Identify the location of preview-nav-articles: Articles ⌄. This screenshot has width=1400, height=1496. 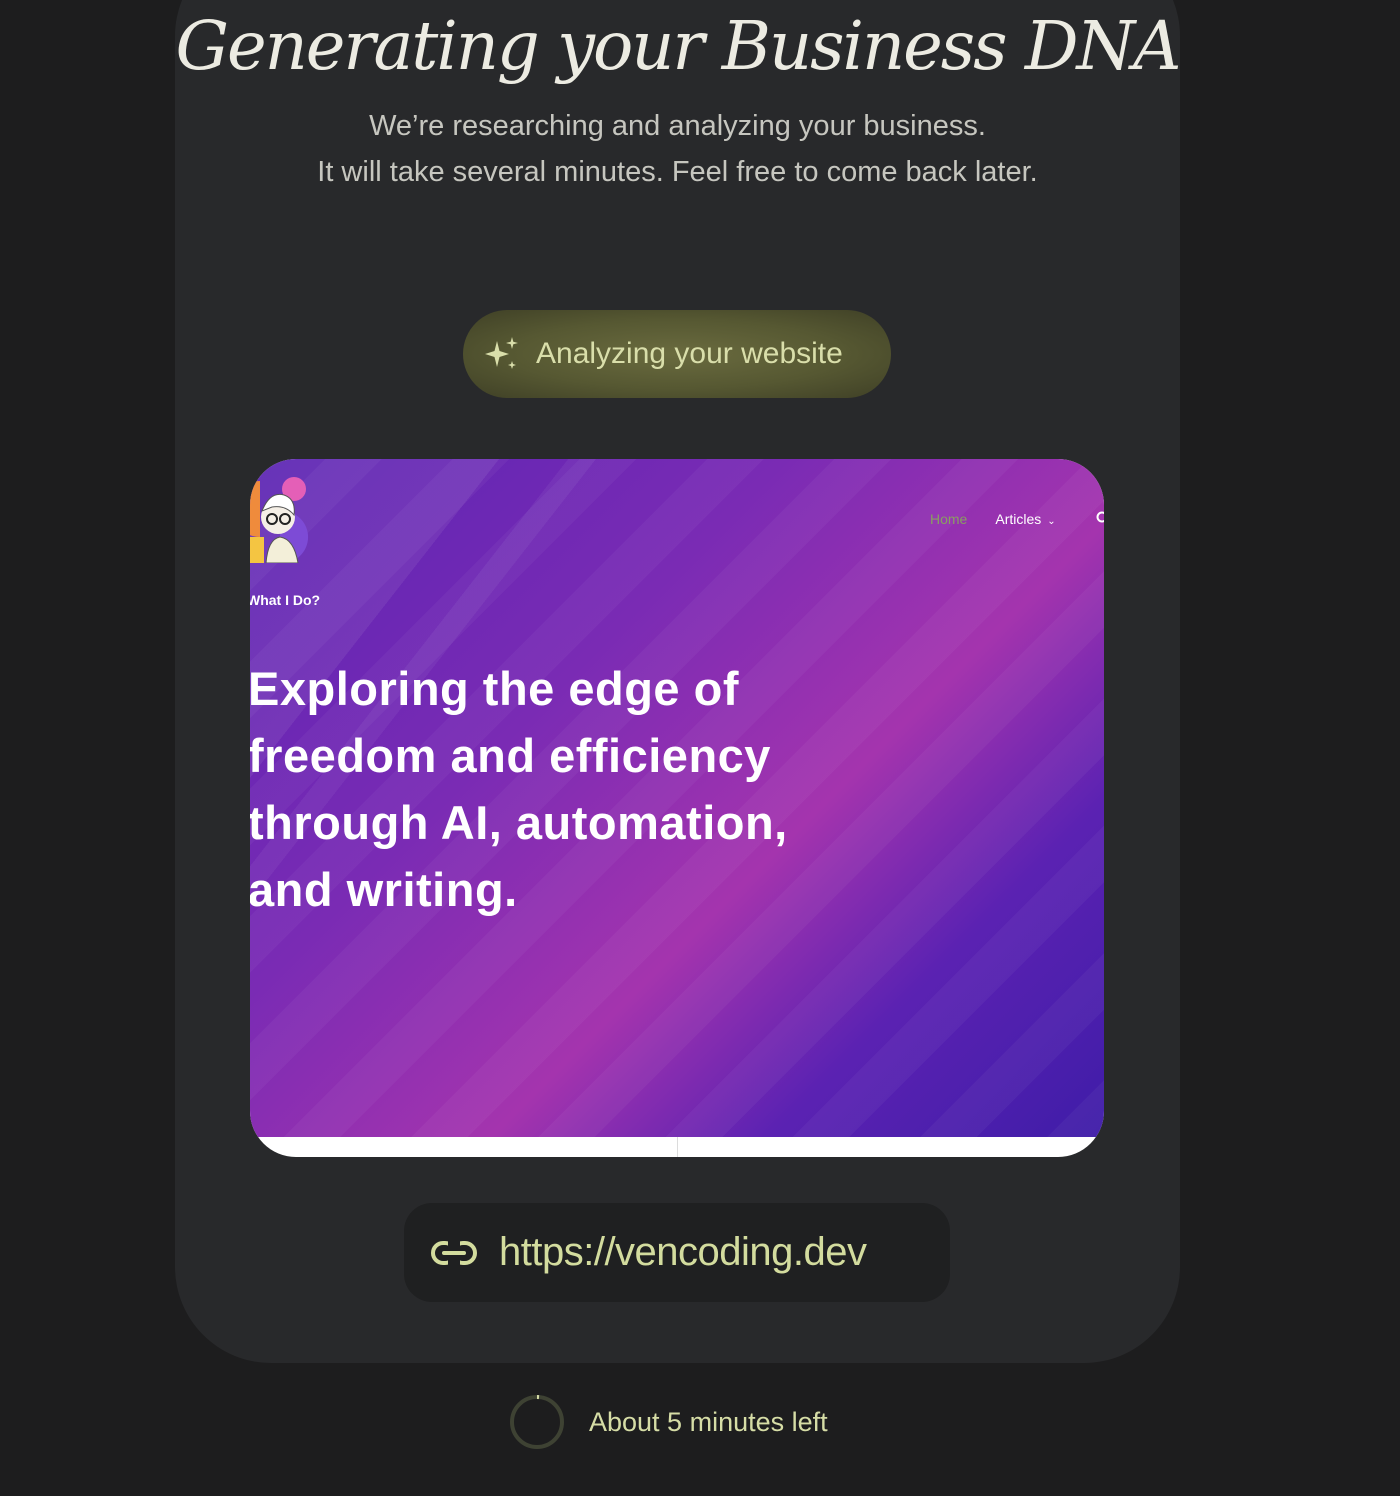
(1025, 519).